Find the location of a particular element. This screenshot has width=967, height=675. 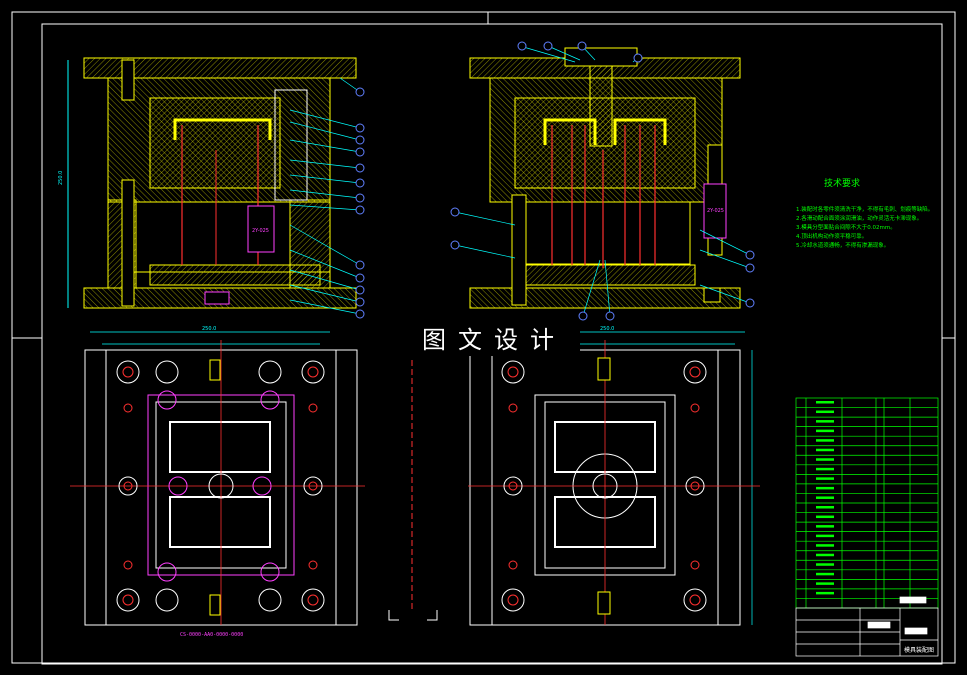

part-number-label: CS-0000-AA0-0000-0000 is located at coordinates (211, 635).